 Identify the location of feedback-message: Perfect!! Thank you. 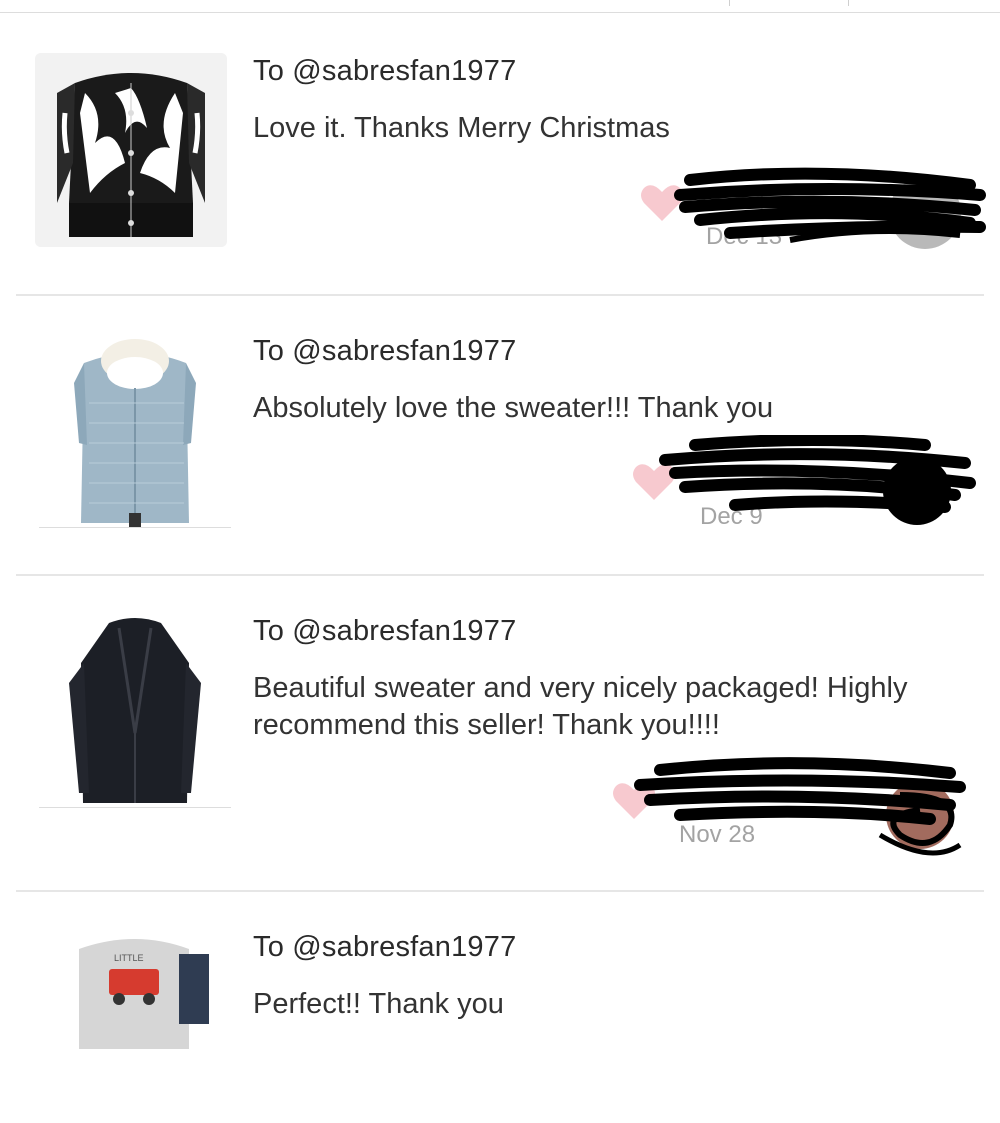
(378, 1004).